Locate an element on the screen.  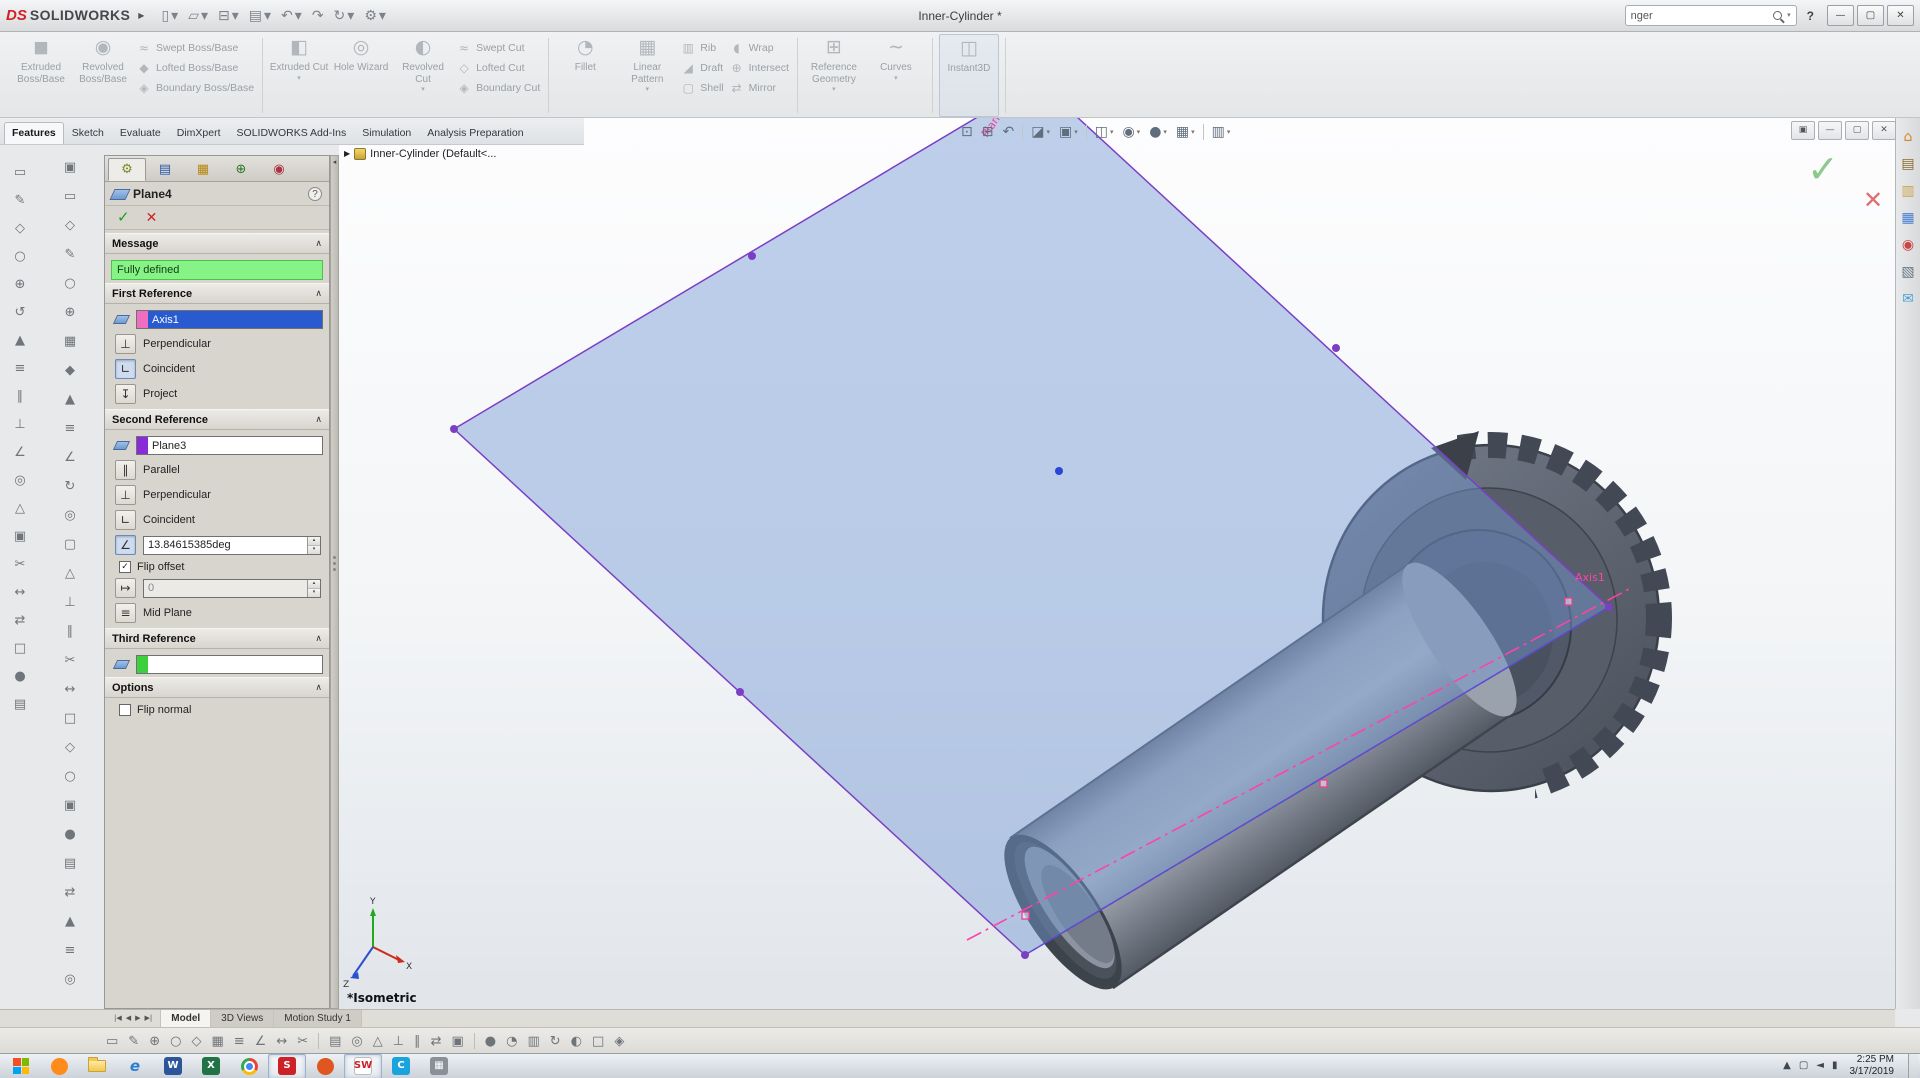
bottom-toolbar-icon-23: ↻ is located at coordinates (555, 1040).